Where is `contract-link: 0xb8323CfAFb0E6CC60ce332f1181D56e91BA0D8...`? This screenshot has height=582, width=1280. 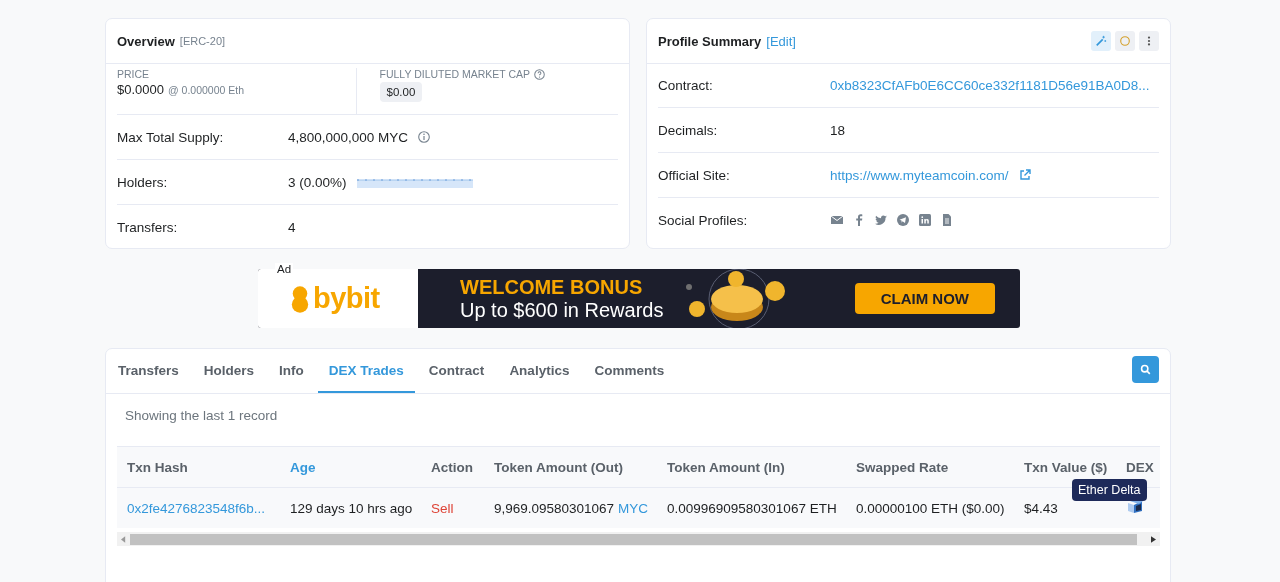 contract-link: 0xb8323CfAFb0E6CC60ce332f1181D56e91BA0D8... is located at coordinates (990, 85).